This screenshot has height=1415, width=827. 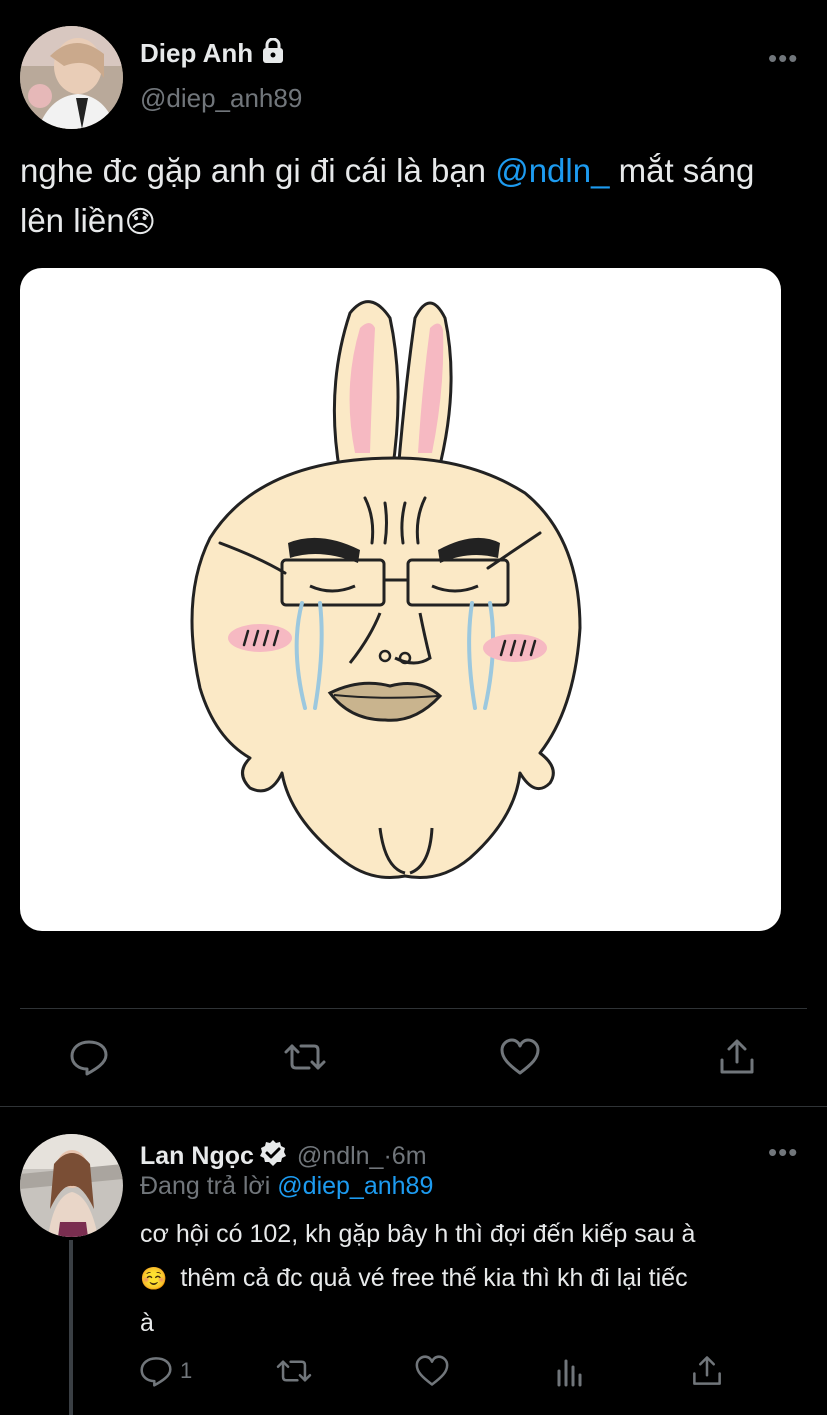 I want to click on replying-to: Đang trả lời @diep_anh89, so click(x=286, y=1186).